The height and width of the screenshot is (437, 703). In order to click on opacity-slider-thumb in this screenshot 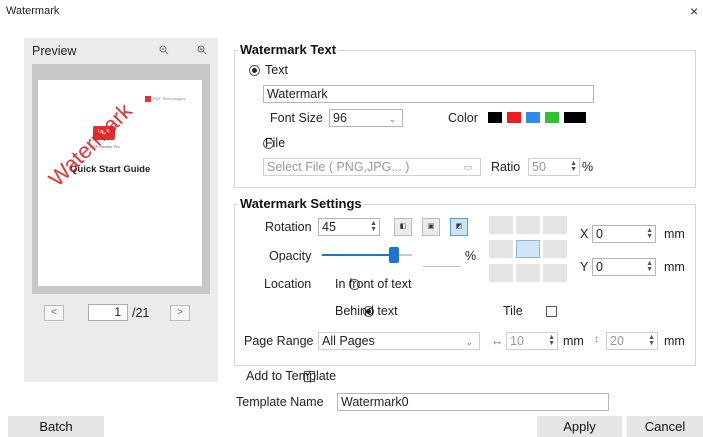, I will do `click(394, 255)`.